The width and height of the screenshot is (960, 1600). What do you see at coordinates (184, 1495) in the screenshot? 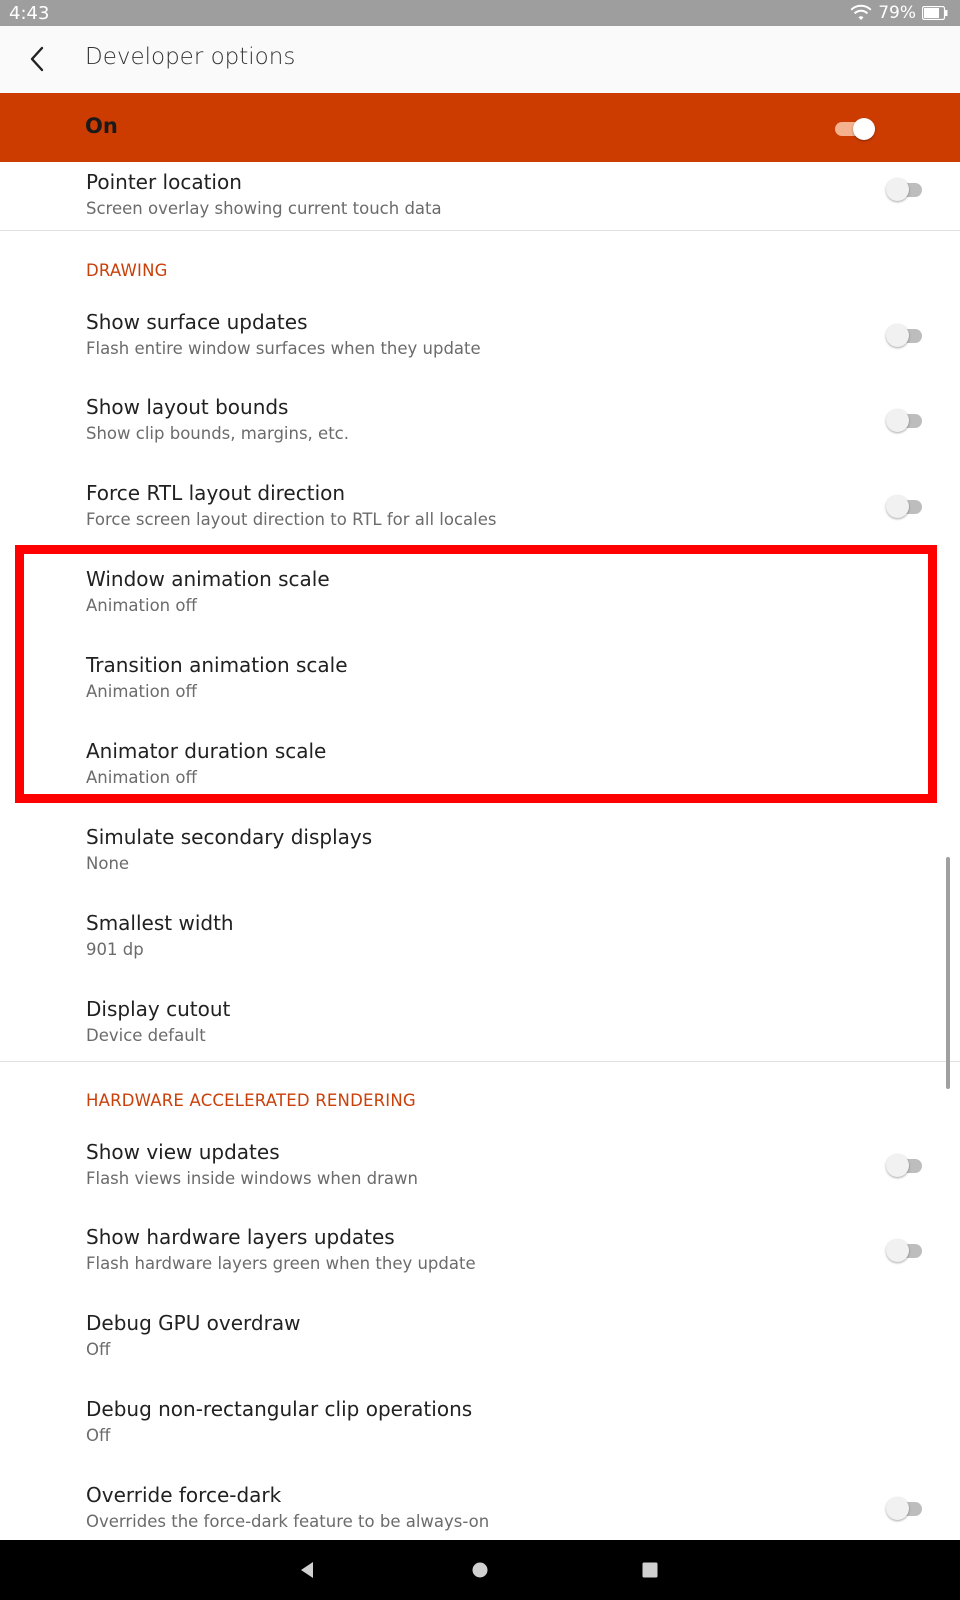
I see `setting-title: Override force-dark` at bounding box center [184, 1495].